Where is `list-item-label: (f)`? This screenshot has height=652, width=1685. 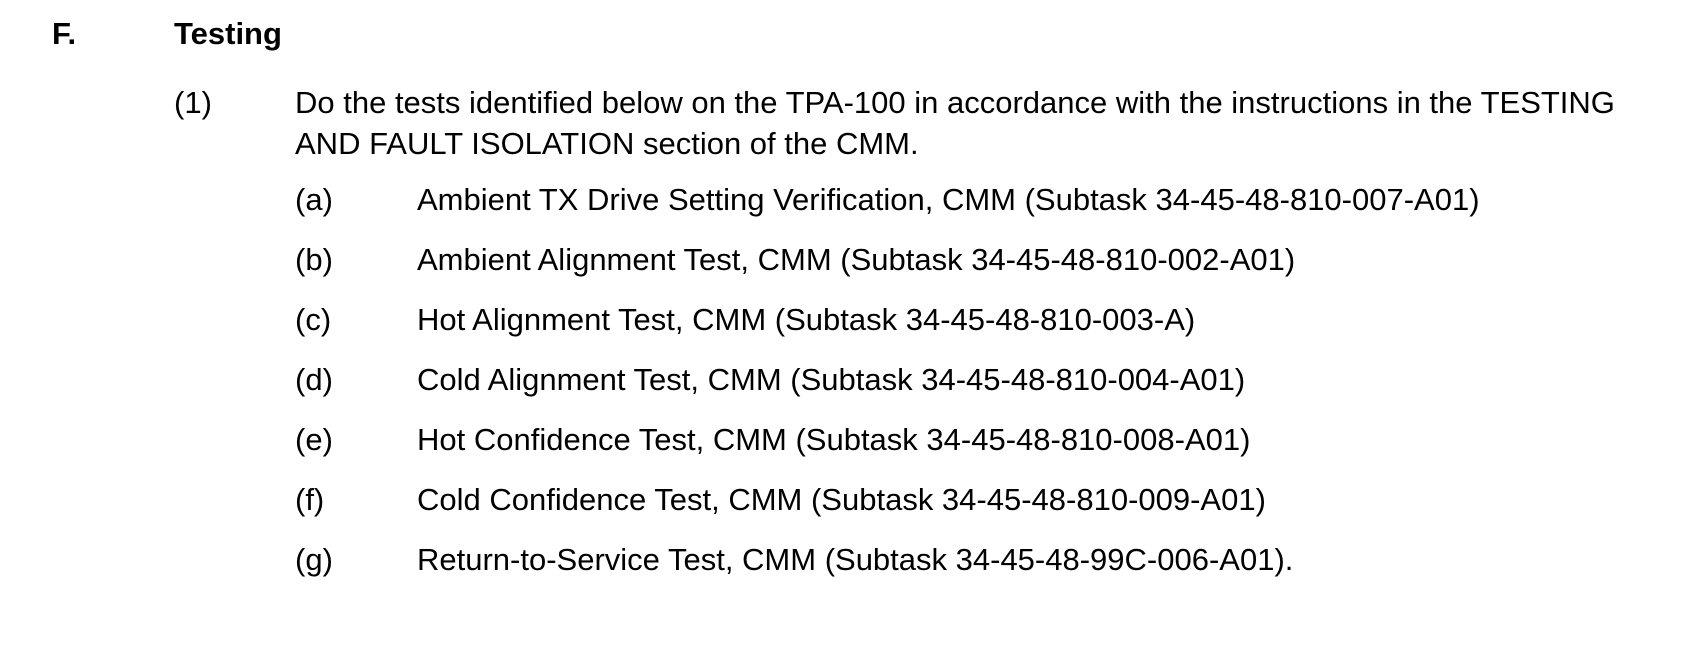
list-item-label: (f) is located at coordinates (310, 499).